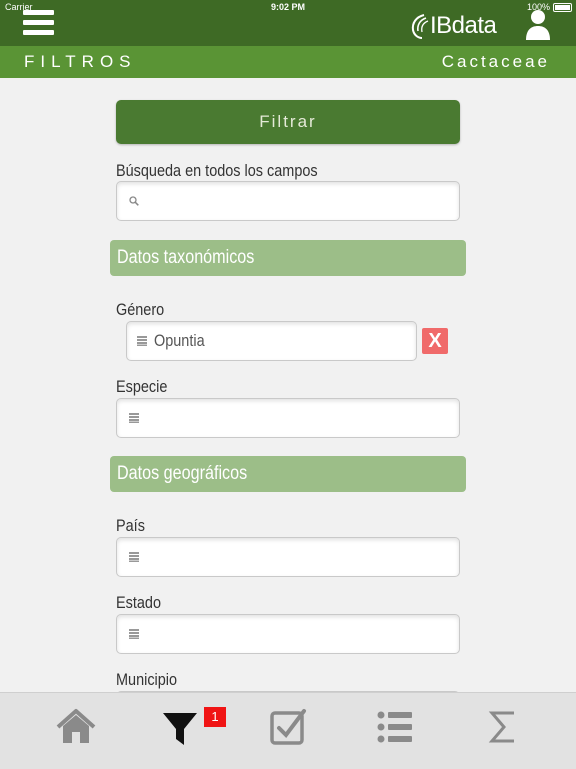 The width and height of the screenshot is (576, 769). Describe the element at coordinates (420, 26) in the screenshot. I see `leaf-logo-icon` at that location.